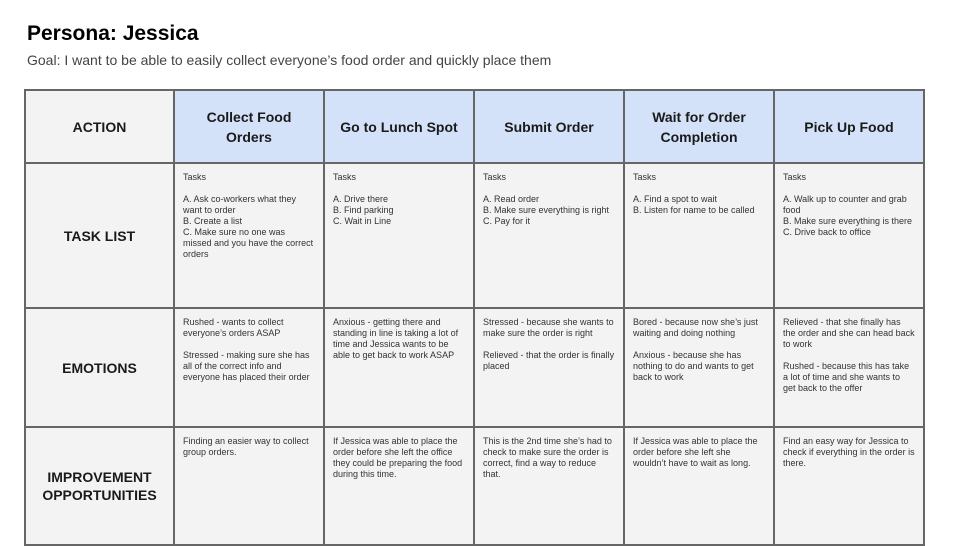  I want to click on persona-title: Persona: Jessica, so click(113, 33).